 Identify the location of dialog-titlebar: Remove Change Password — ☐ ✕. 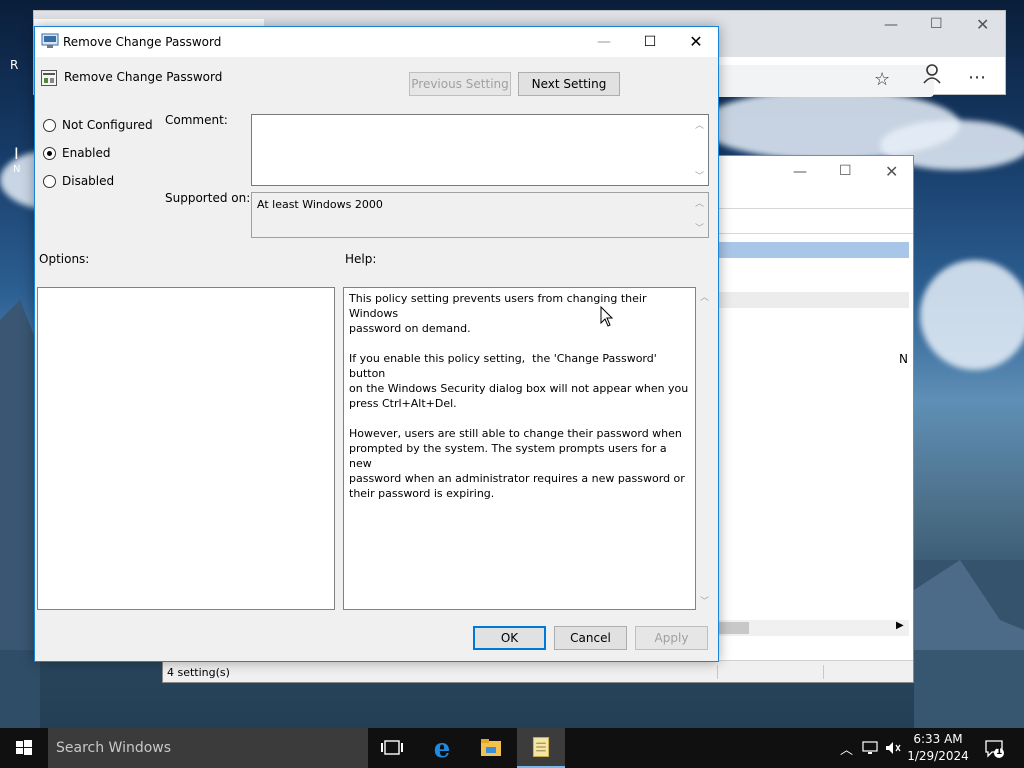
(376, 42).